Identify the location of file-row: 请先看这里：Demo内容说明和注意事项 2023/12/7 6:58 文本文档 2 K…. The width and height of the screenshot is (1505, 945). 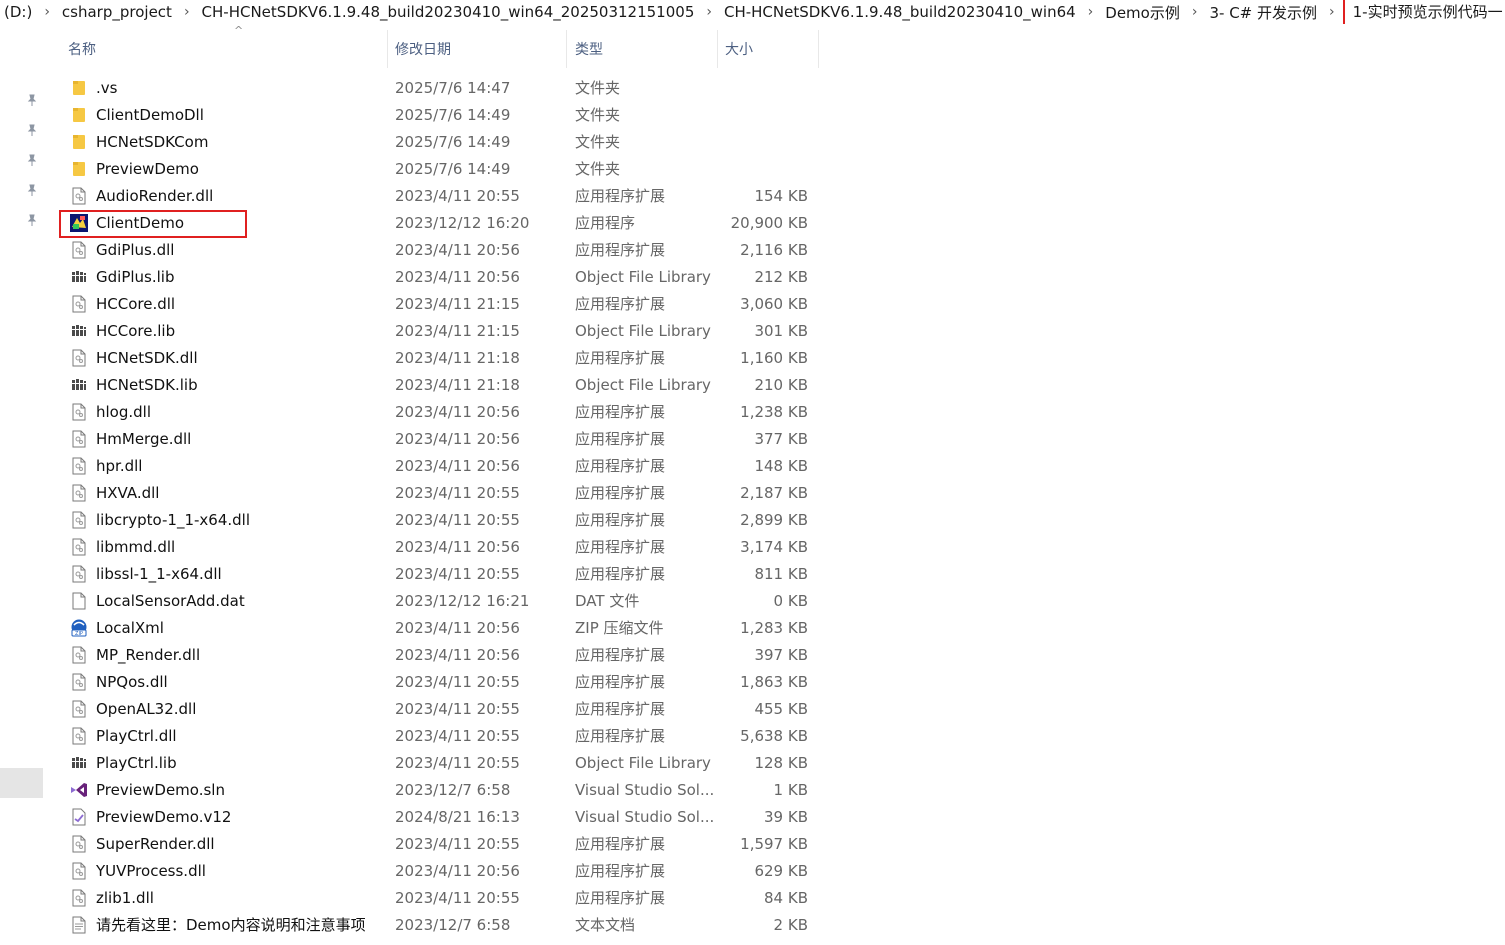
(433, 925).